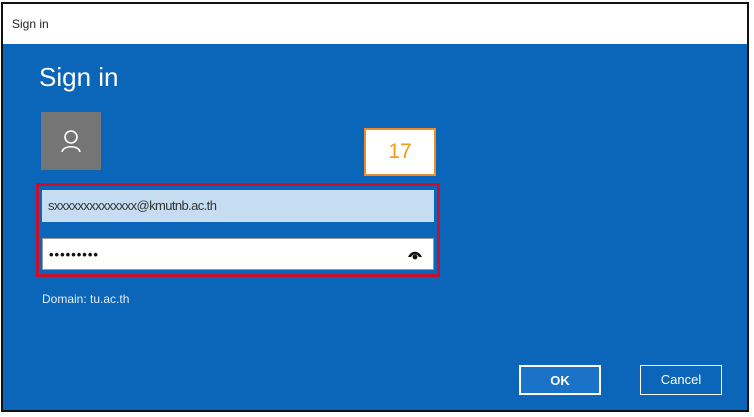  I want to click on domain-label: Domain: tu.ac.th, so click(86, 299).